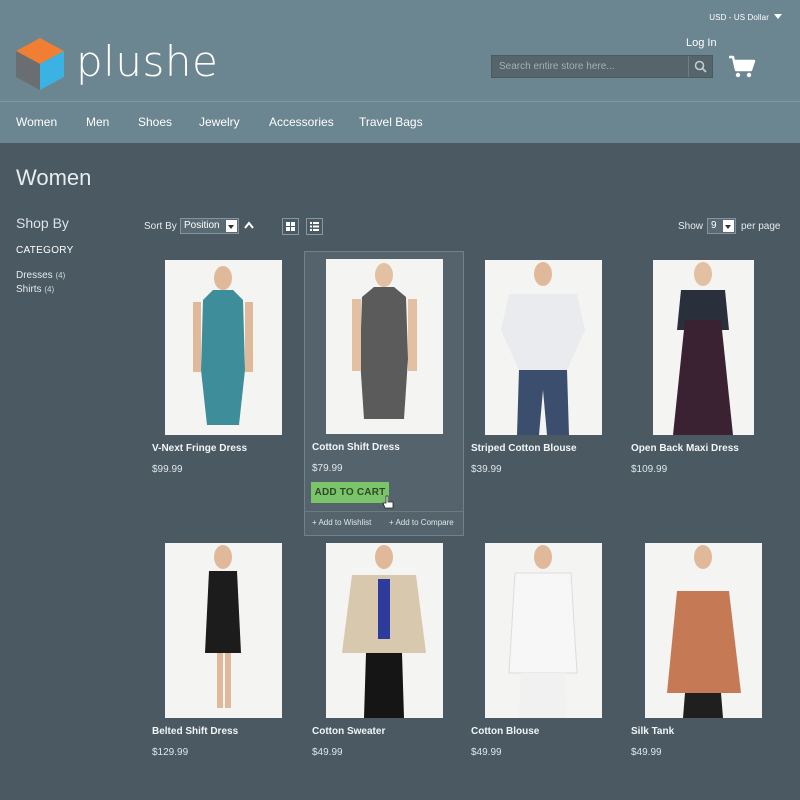 The image size is (800, 800). What do you see at coordinates (54, 177) in the screenshot?
I see `page-title: Women` at bounding box center [54, 177].